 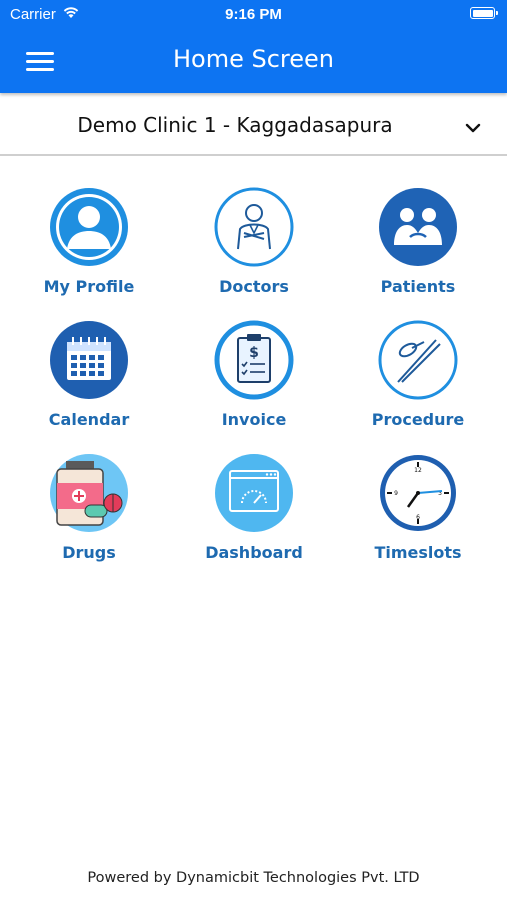 I want to click on patients-icon, so click(x=418, y=227).